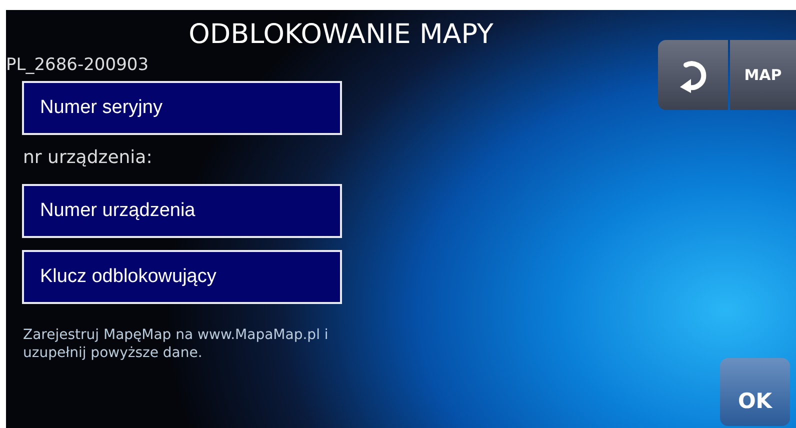 The width and height of the screenshot is (796, 428). I want to click on input-field: Klucz odblokowujący, so click(182, 277).